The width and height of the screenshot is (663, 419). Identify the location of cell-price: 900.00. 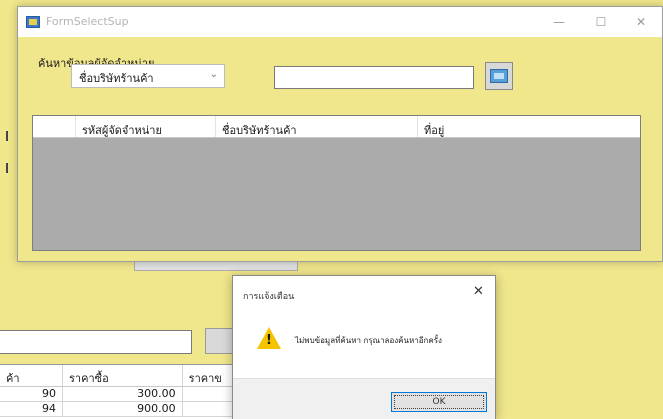
(123, 409).